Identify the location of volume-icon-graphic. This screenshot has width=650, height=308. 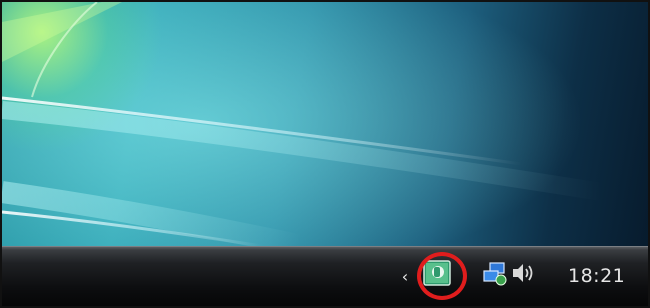
(523, 273).